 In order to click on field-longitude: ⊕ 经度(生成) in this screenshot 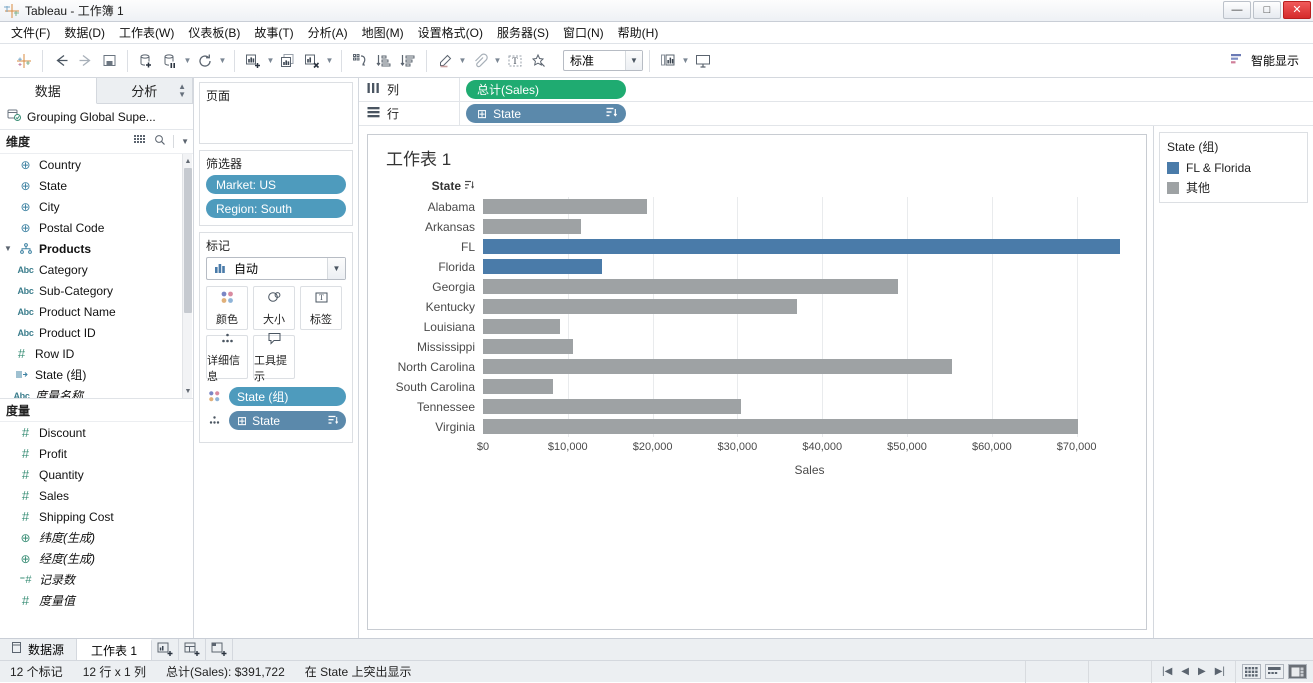, I will do `click(96, 558)`.